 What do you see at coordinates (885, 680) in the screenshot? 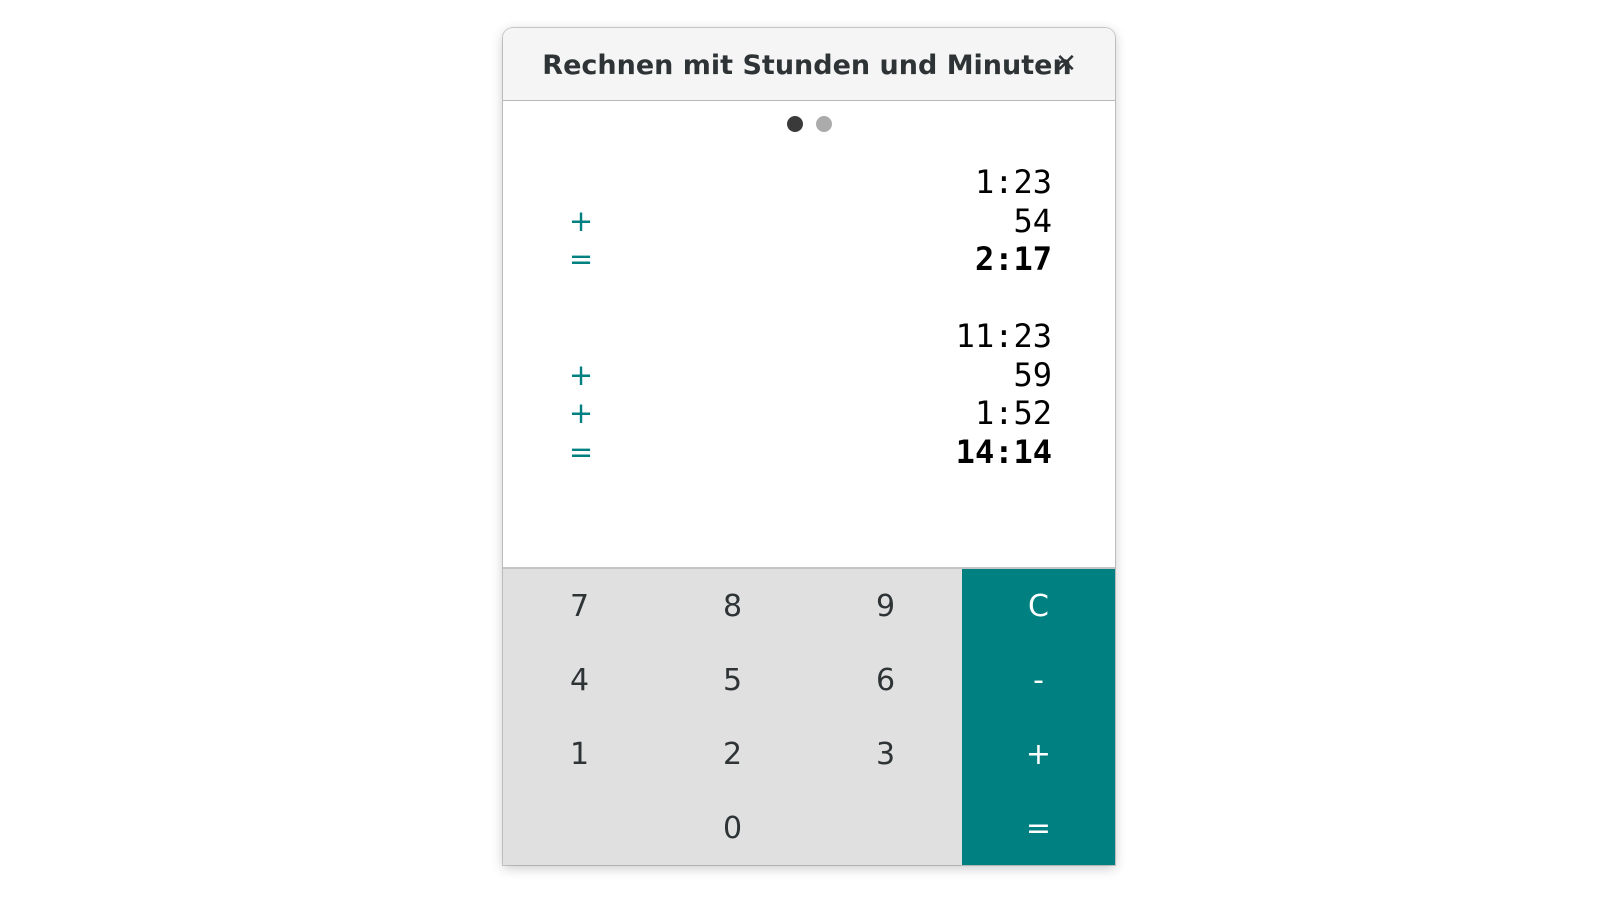
I see `key-6-button: 6` at bounding box center [885, 680].